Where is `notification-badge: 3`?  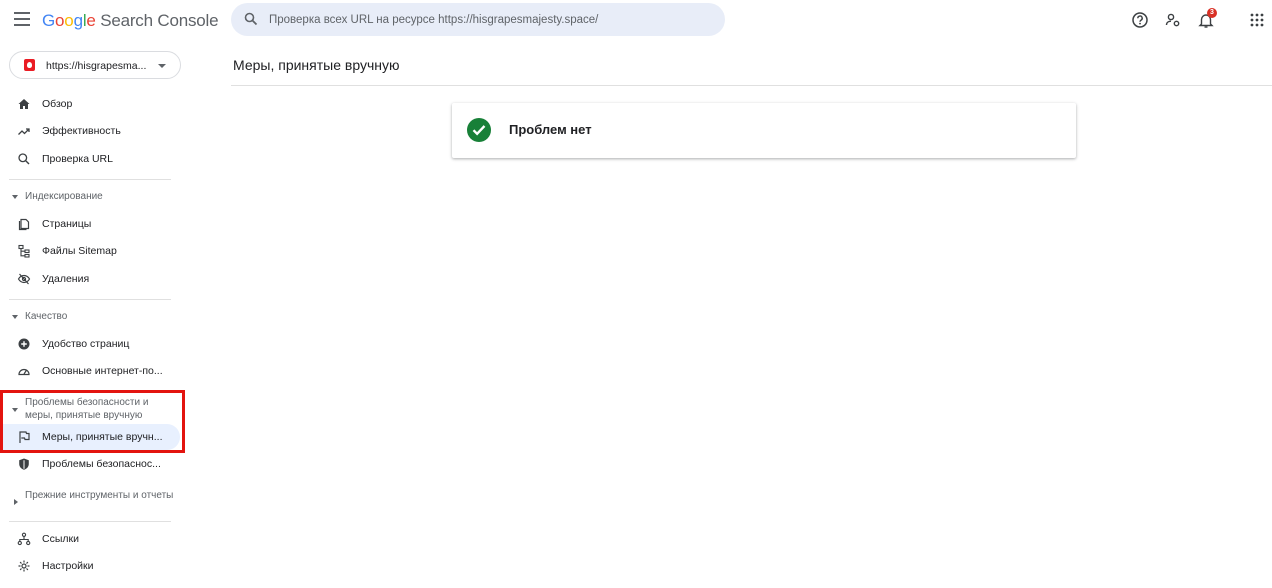 notification-badge: 3 is located at coordinates (1212, 13).